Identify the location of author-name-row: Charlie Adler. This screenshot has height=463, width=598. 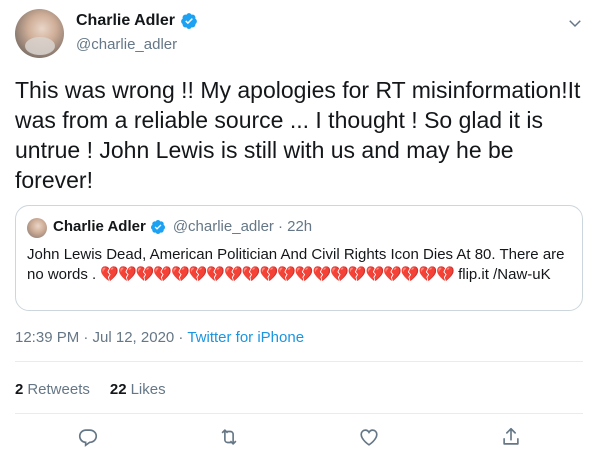
(137, 21).